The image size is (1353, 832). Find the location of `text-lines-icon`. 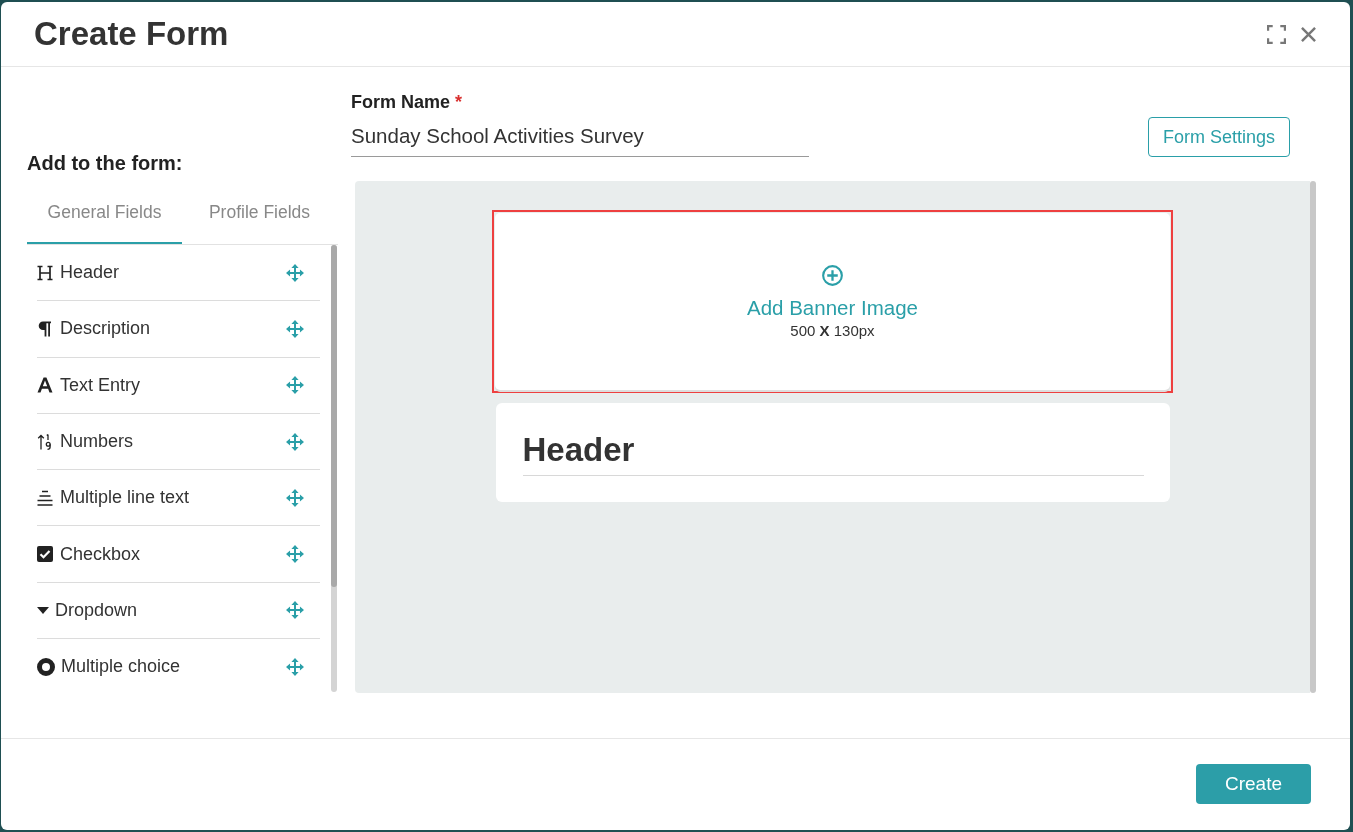

text-lines-icon is located at coordinates (45, 497).